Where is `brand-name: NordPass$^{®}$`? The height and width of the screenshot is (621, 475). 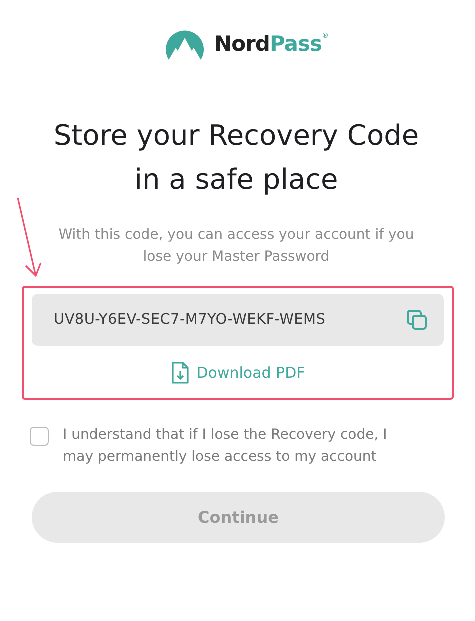
brand-name: NordPass$^{®}$ is located at coordinates (271, 44).